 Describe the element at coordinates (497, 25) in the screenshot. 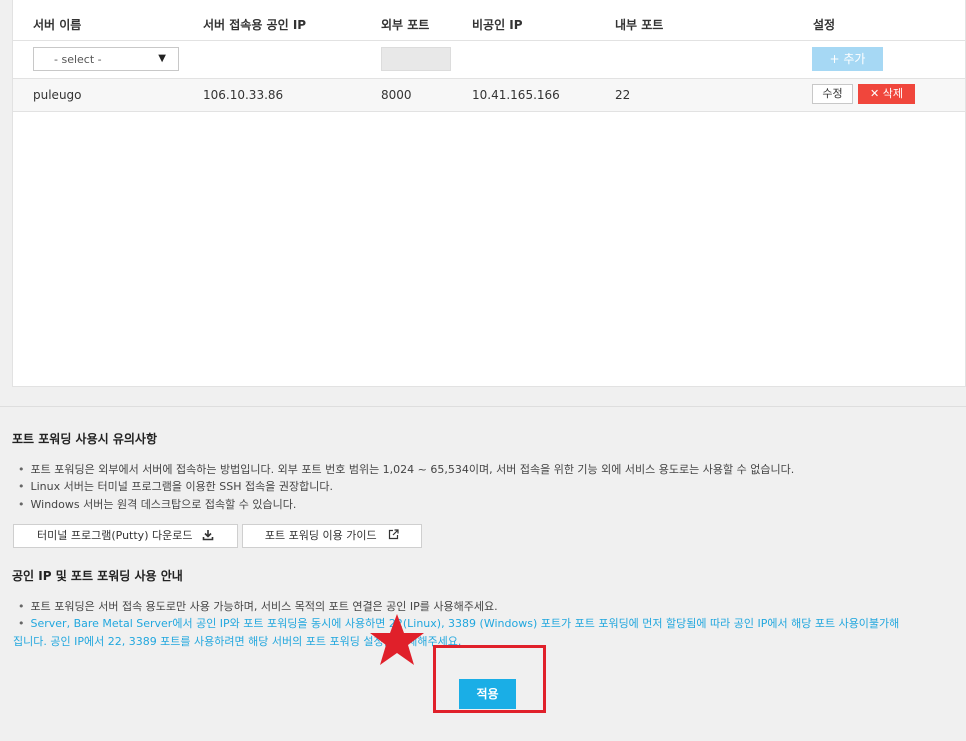

I see `header-private-ip: 비공인 IP` at that location.